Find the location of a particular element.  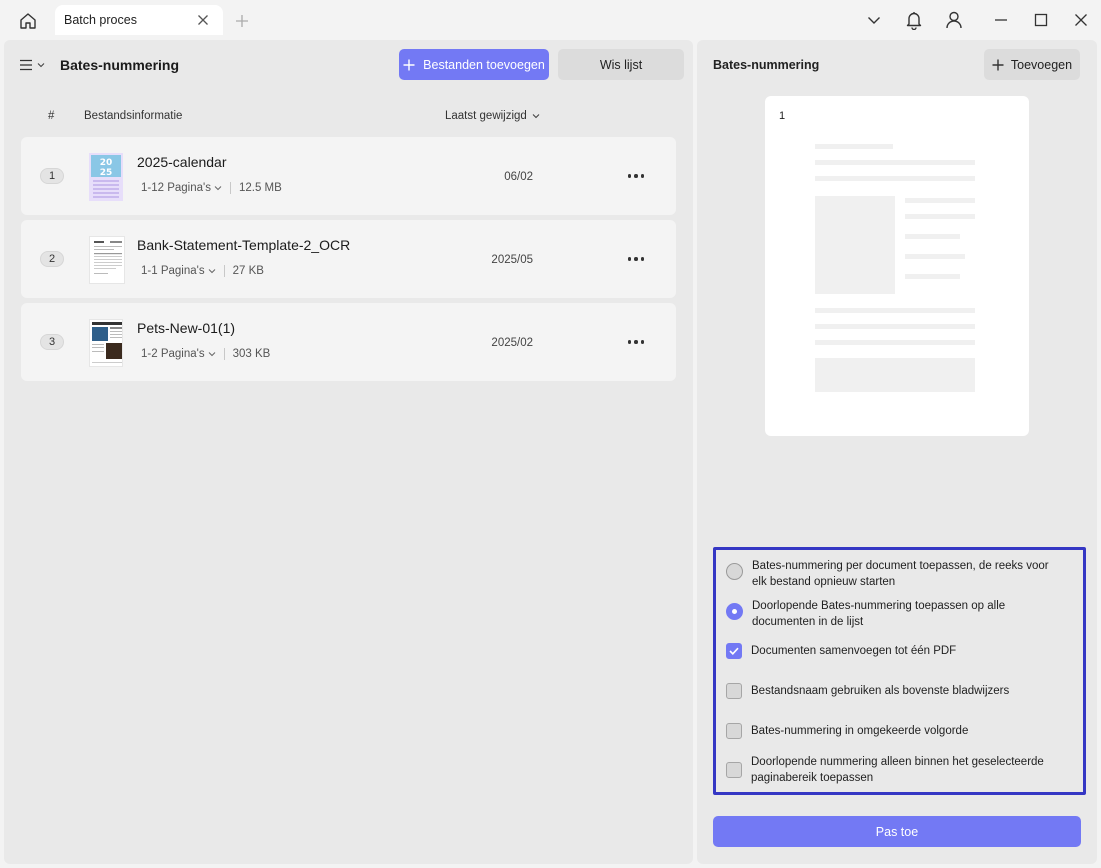

option-reverse-order: Bates-nummering in omgekeerde volgorde is located at coordinates (893, 731).